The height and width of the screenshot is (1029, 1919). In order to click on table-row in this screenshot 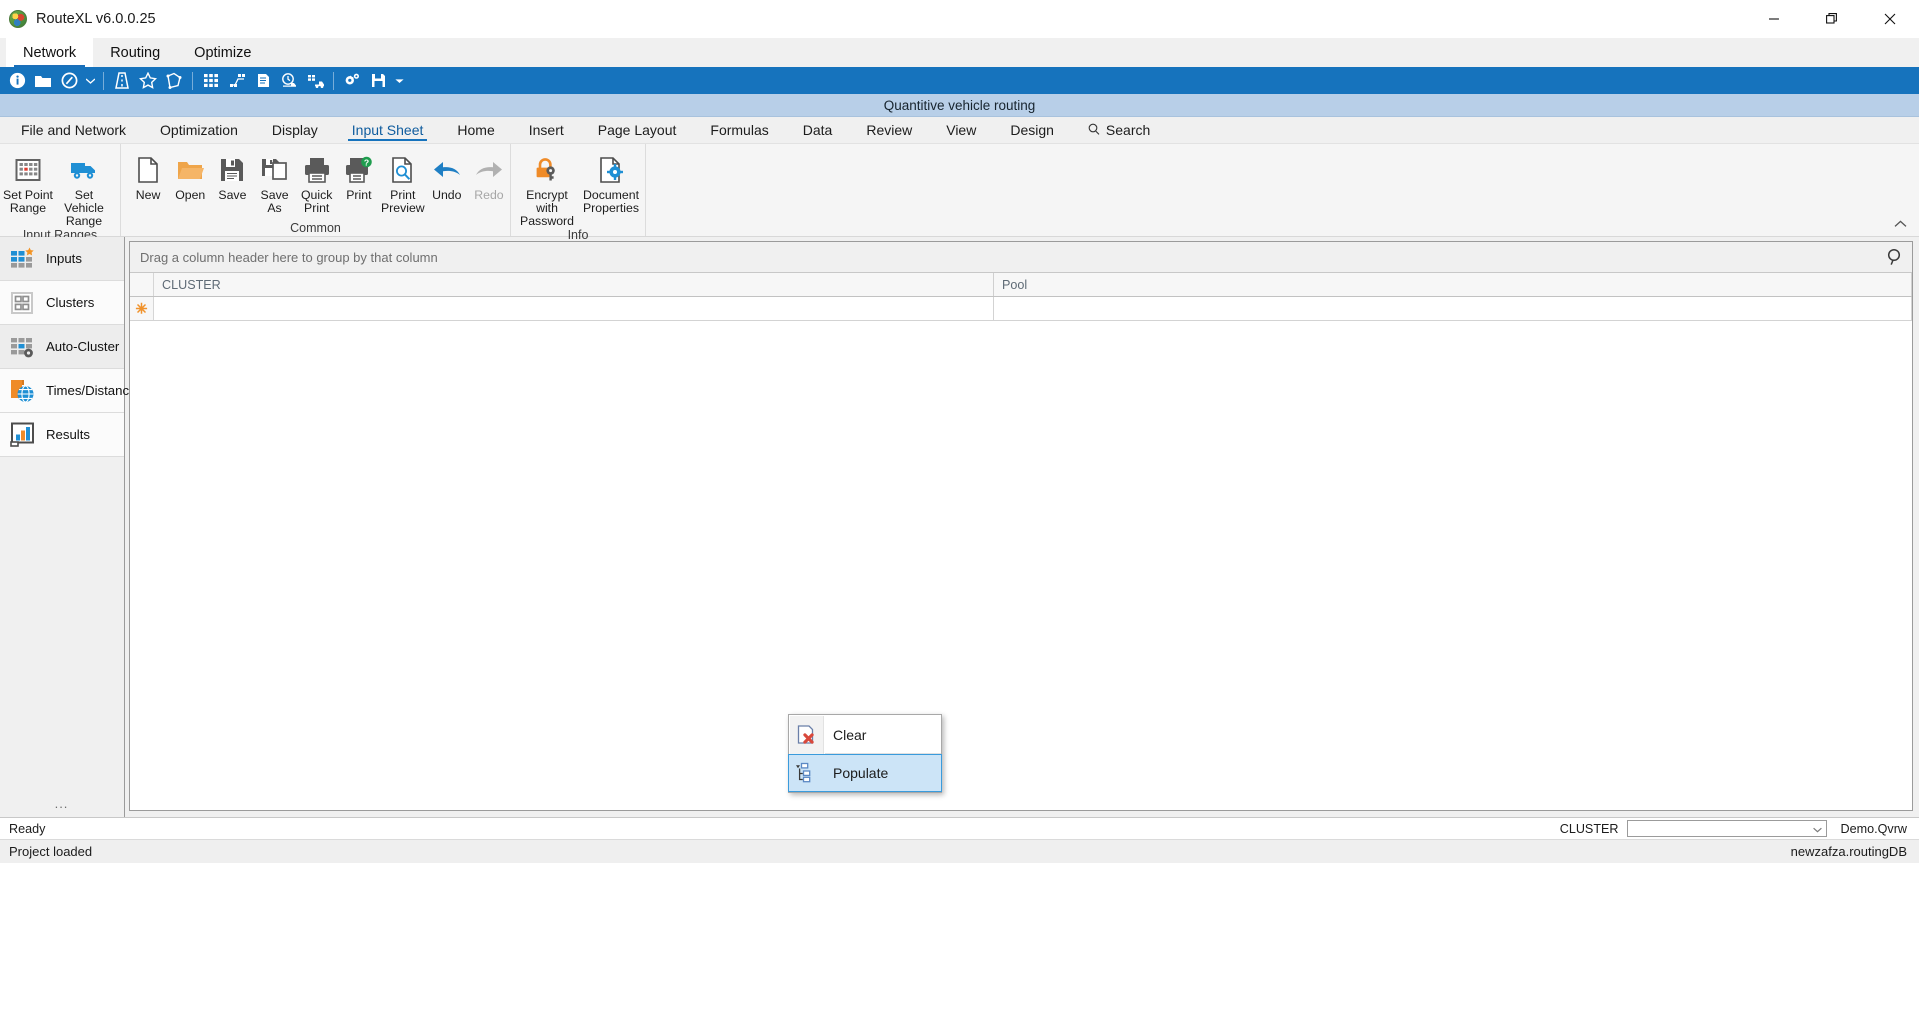, I will do `click(1021, 309)`.